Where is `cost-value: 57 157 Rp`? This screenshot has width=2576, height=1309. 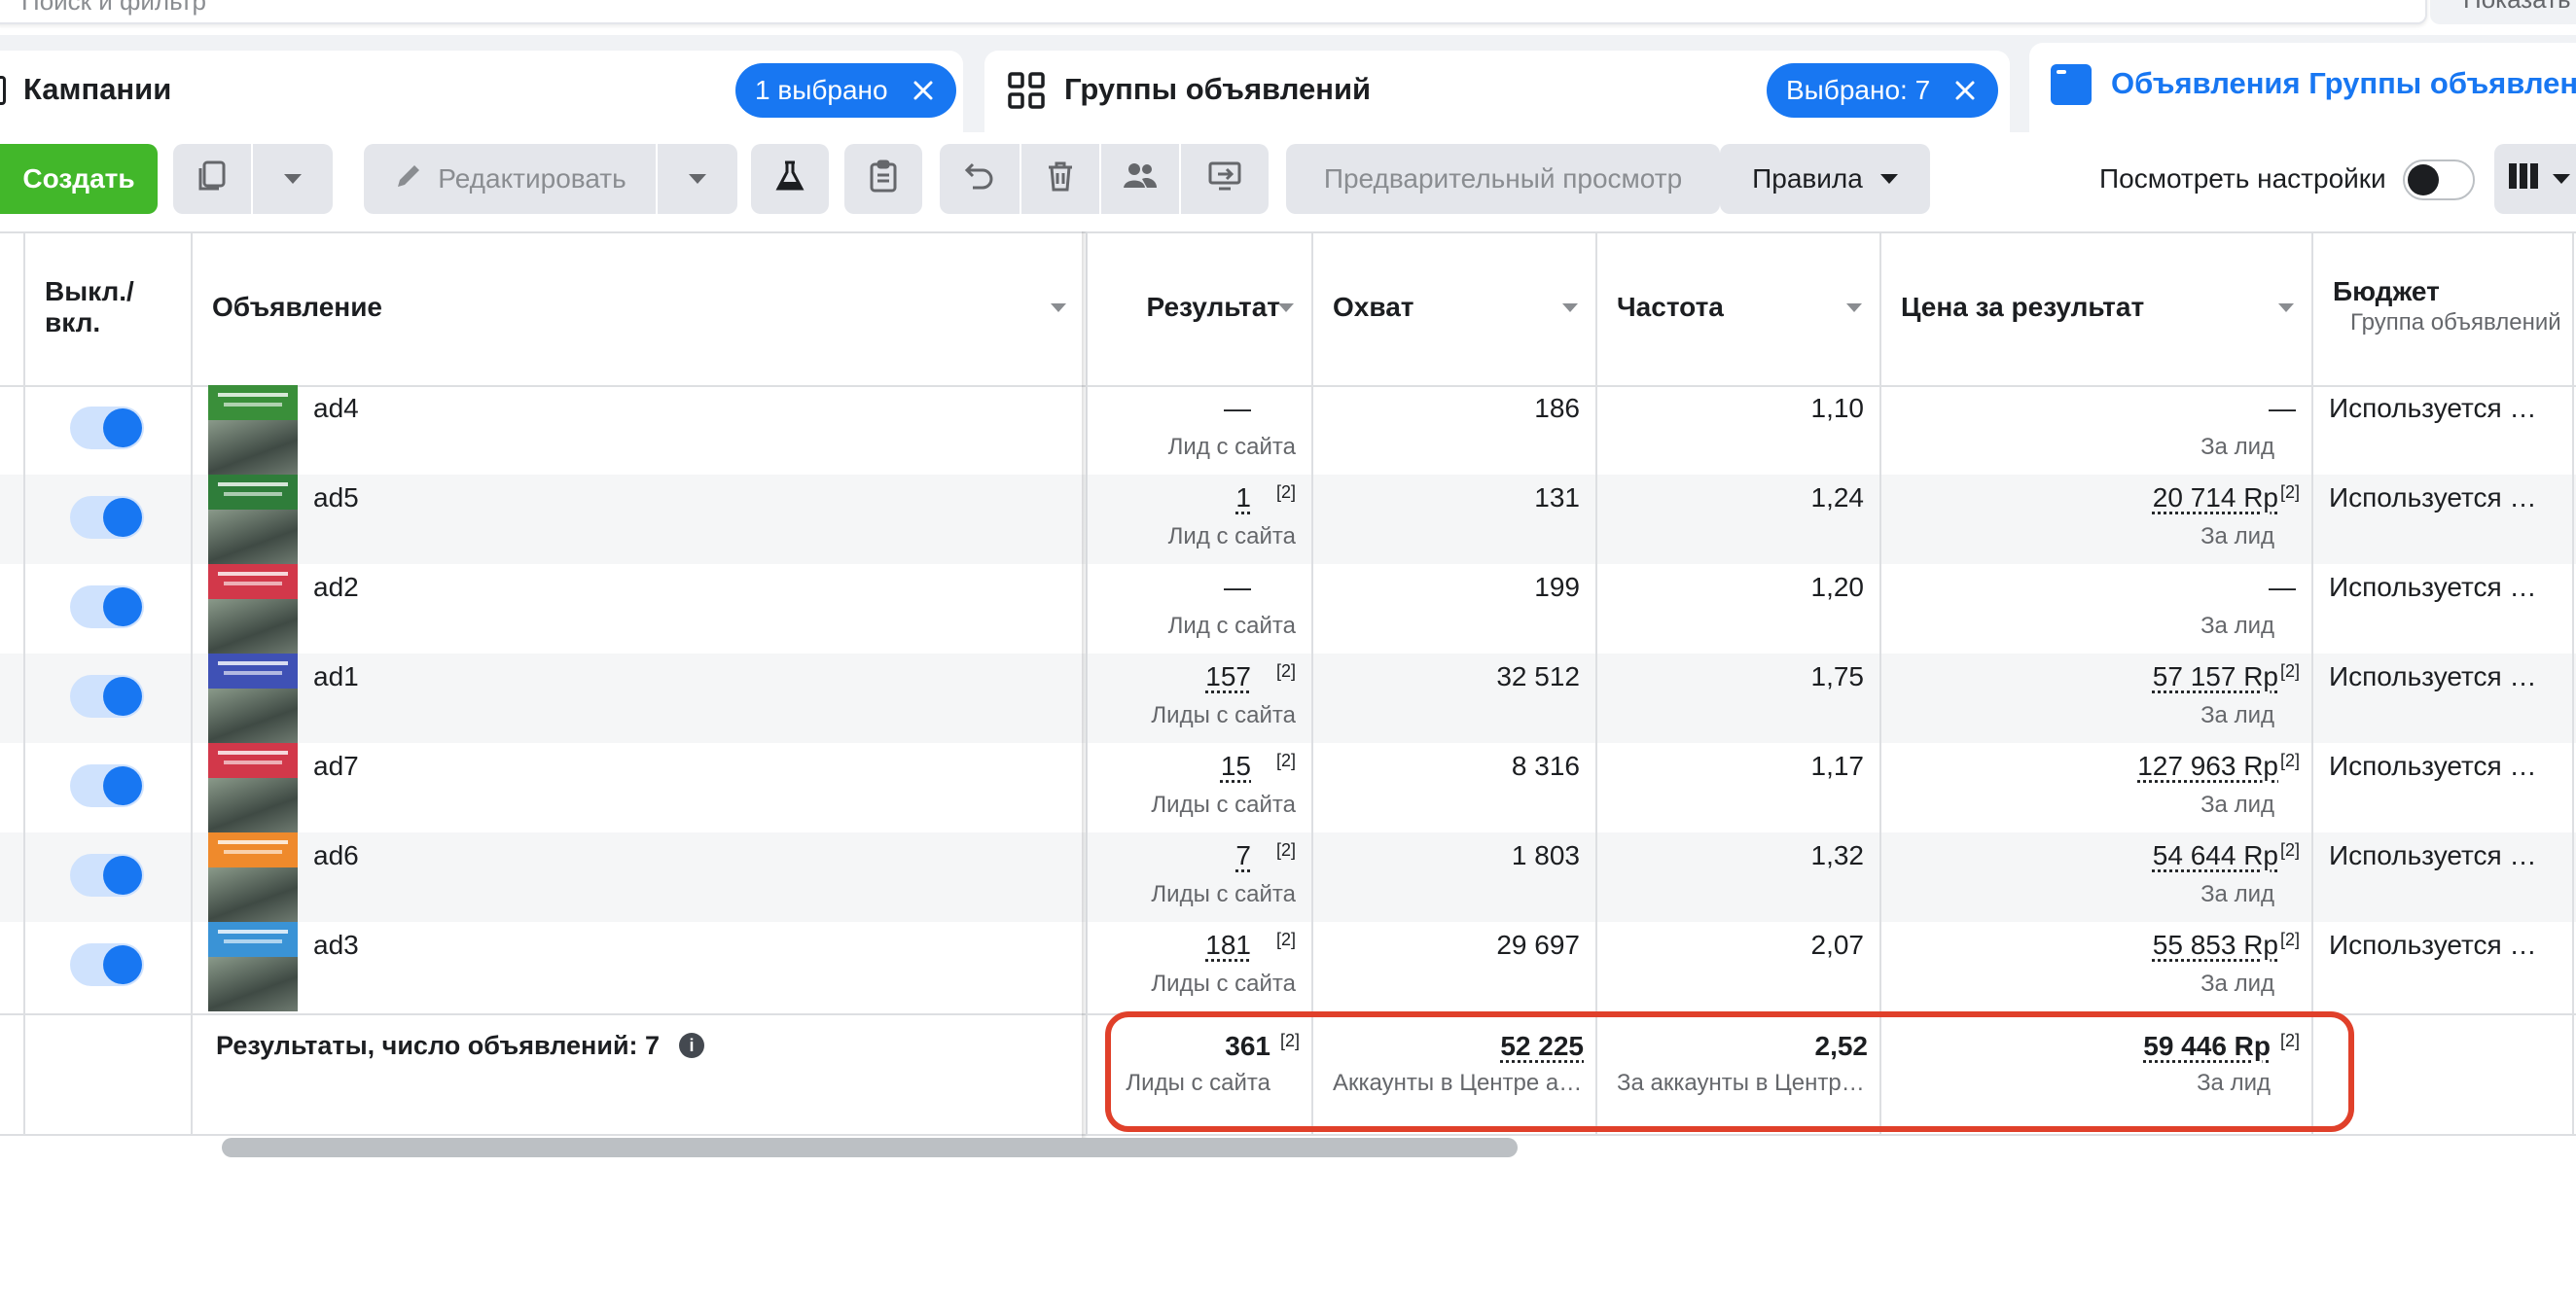
cost-value: 57 157 Rp is located at coordinates (2215, 676).